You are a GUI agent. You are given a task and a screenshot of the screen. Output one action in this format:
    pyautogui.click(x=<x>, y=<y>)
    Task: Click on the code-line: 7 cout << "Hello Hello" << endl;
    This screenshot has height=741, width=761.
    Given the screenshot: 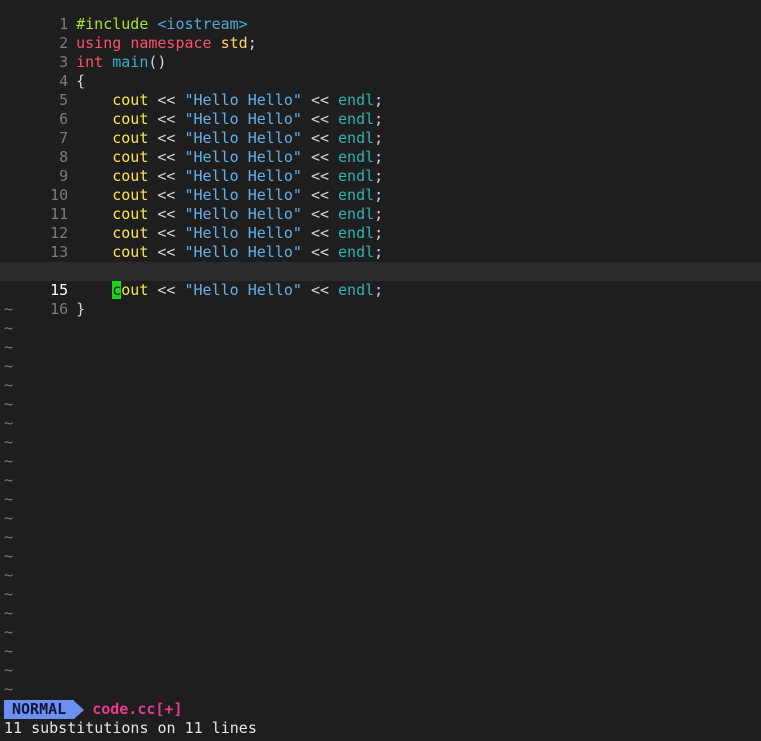 What is the action you would take?
    pyautogui.click(x=380, y=128)
    